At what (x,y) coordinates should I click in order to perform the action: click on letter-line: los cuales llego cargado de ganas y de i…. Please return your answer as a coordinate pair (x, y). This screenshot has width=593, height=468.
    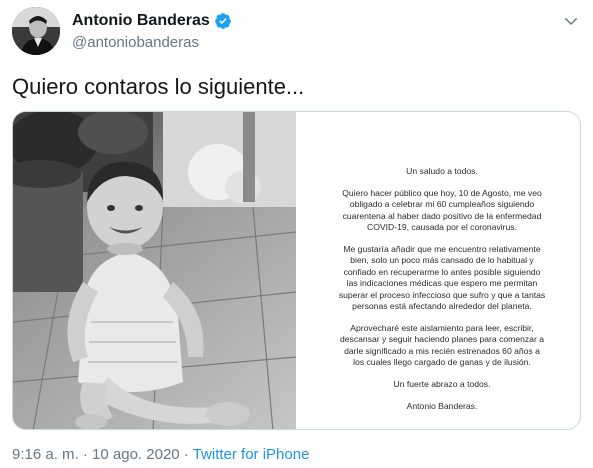
    Looking at the image, I should click on (442, 362).